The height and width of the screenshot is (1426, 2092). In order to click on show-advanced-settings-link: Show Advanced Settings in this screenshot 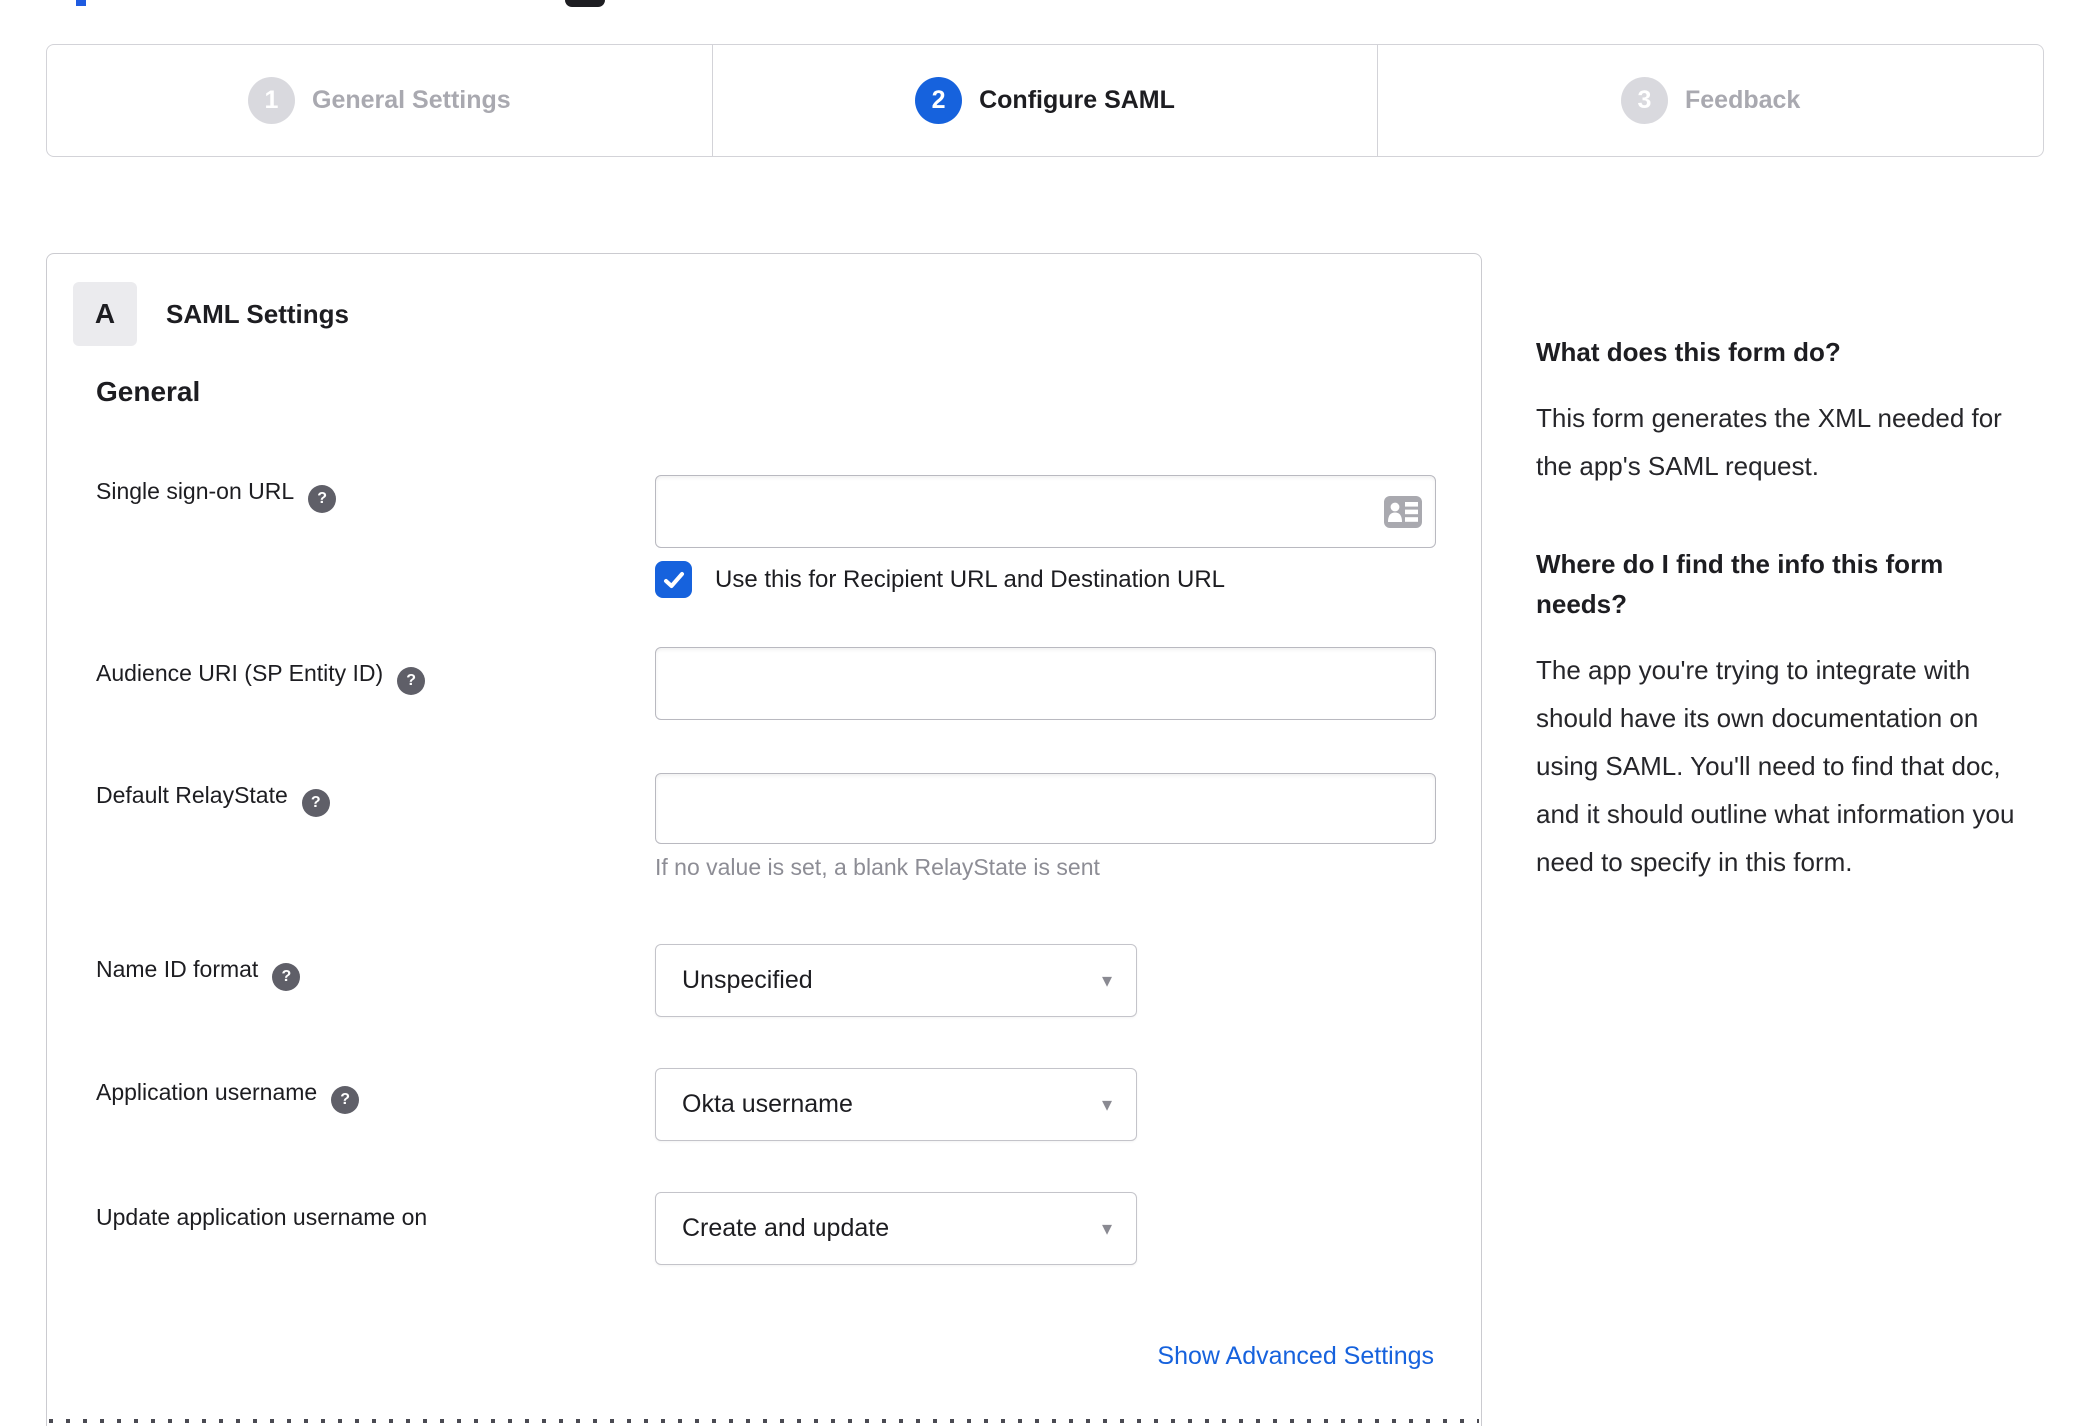, I will do `click(1295, 1356)`.